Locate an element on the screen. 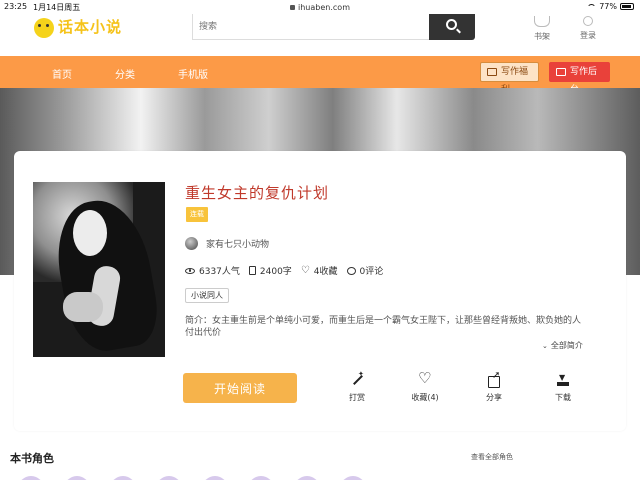 The image size is (640, 480). book-tag: 小说同人 is located at coordinates (207, 295).